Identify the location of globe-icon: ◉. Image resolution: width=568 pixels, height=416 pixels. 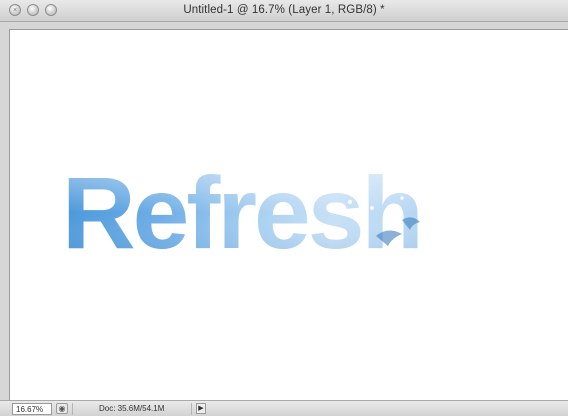
(62, 408).